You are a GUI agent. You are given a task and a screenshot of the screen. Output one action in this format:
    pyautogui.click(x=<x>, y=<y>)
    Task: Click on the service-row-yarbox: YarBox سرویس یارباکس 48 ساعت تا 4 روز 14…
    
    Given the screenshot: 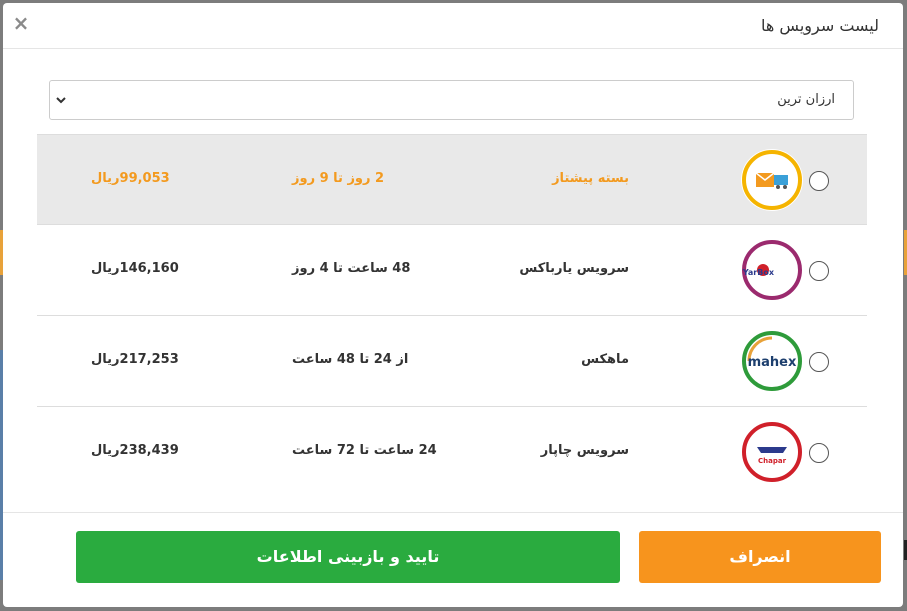 What is the action you would take?
    pyautogui.click(x=452, y=270)
    